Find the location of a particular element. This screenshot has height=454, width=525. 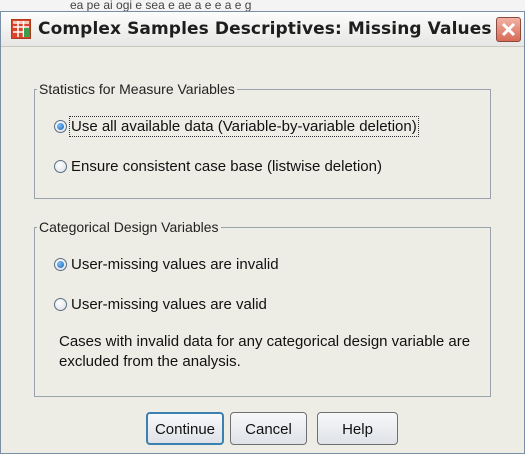

background-caption-text: ea pe ai ogi e sea e ae a e e a e g is located at coordinates (262, 5).